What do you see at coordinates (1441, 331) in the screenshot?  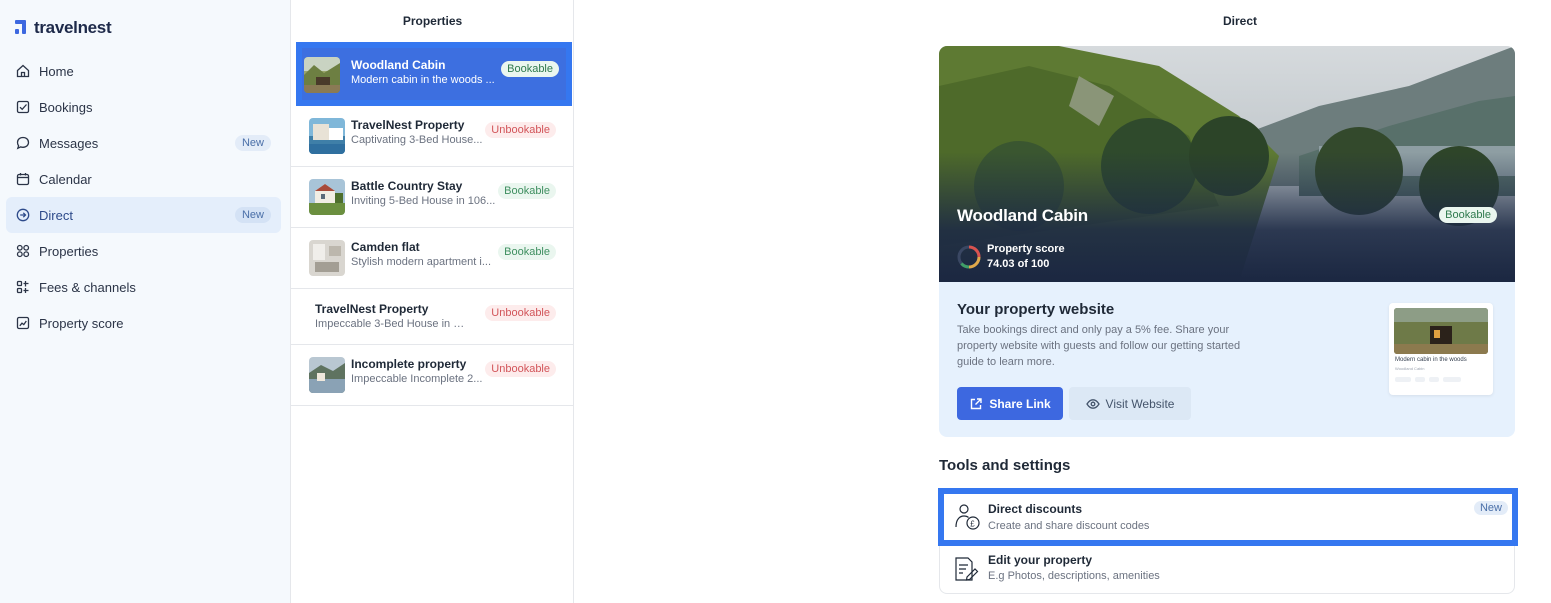 I see `preview-image` at bounding box center [1441, 331].